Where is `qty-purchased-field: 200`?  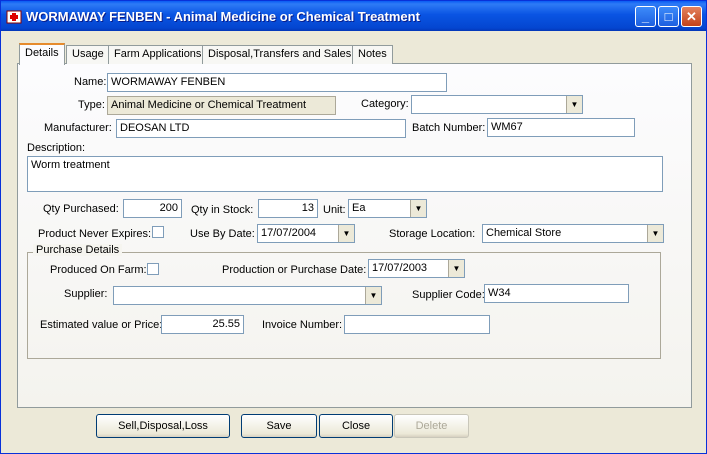
qty-purchased-field: 200 is located at coordinates (152, 208).